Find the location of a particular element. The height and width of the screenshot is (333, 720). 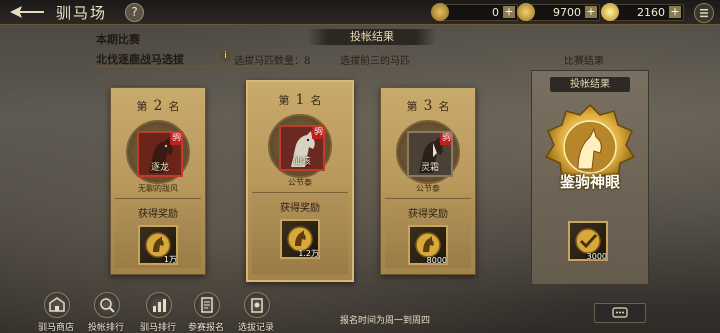

nav-horse-ranking: 驯马排行 is located at coordinates (158, 312).